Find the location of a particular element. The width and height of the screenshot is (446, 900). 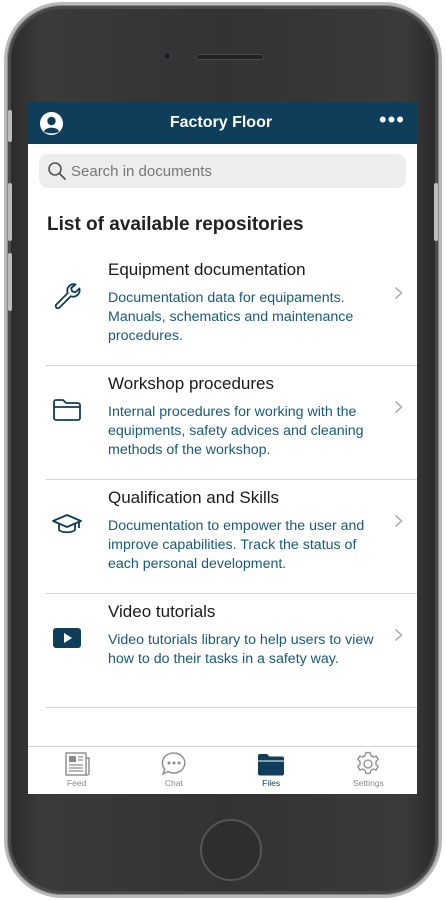

repository-name: Qualification and Skills is located at coordinates (194, 497).